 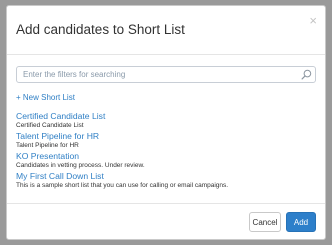 I want to click on close-icon: ×, so click(x=313, y=20).